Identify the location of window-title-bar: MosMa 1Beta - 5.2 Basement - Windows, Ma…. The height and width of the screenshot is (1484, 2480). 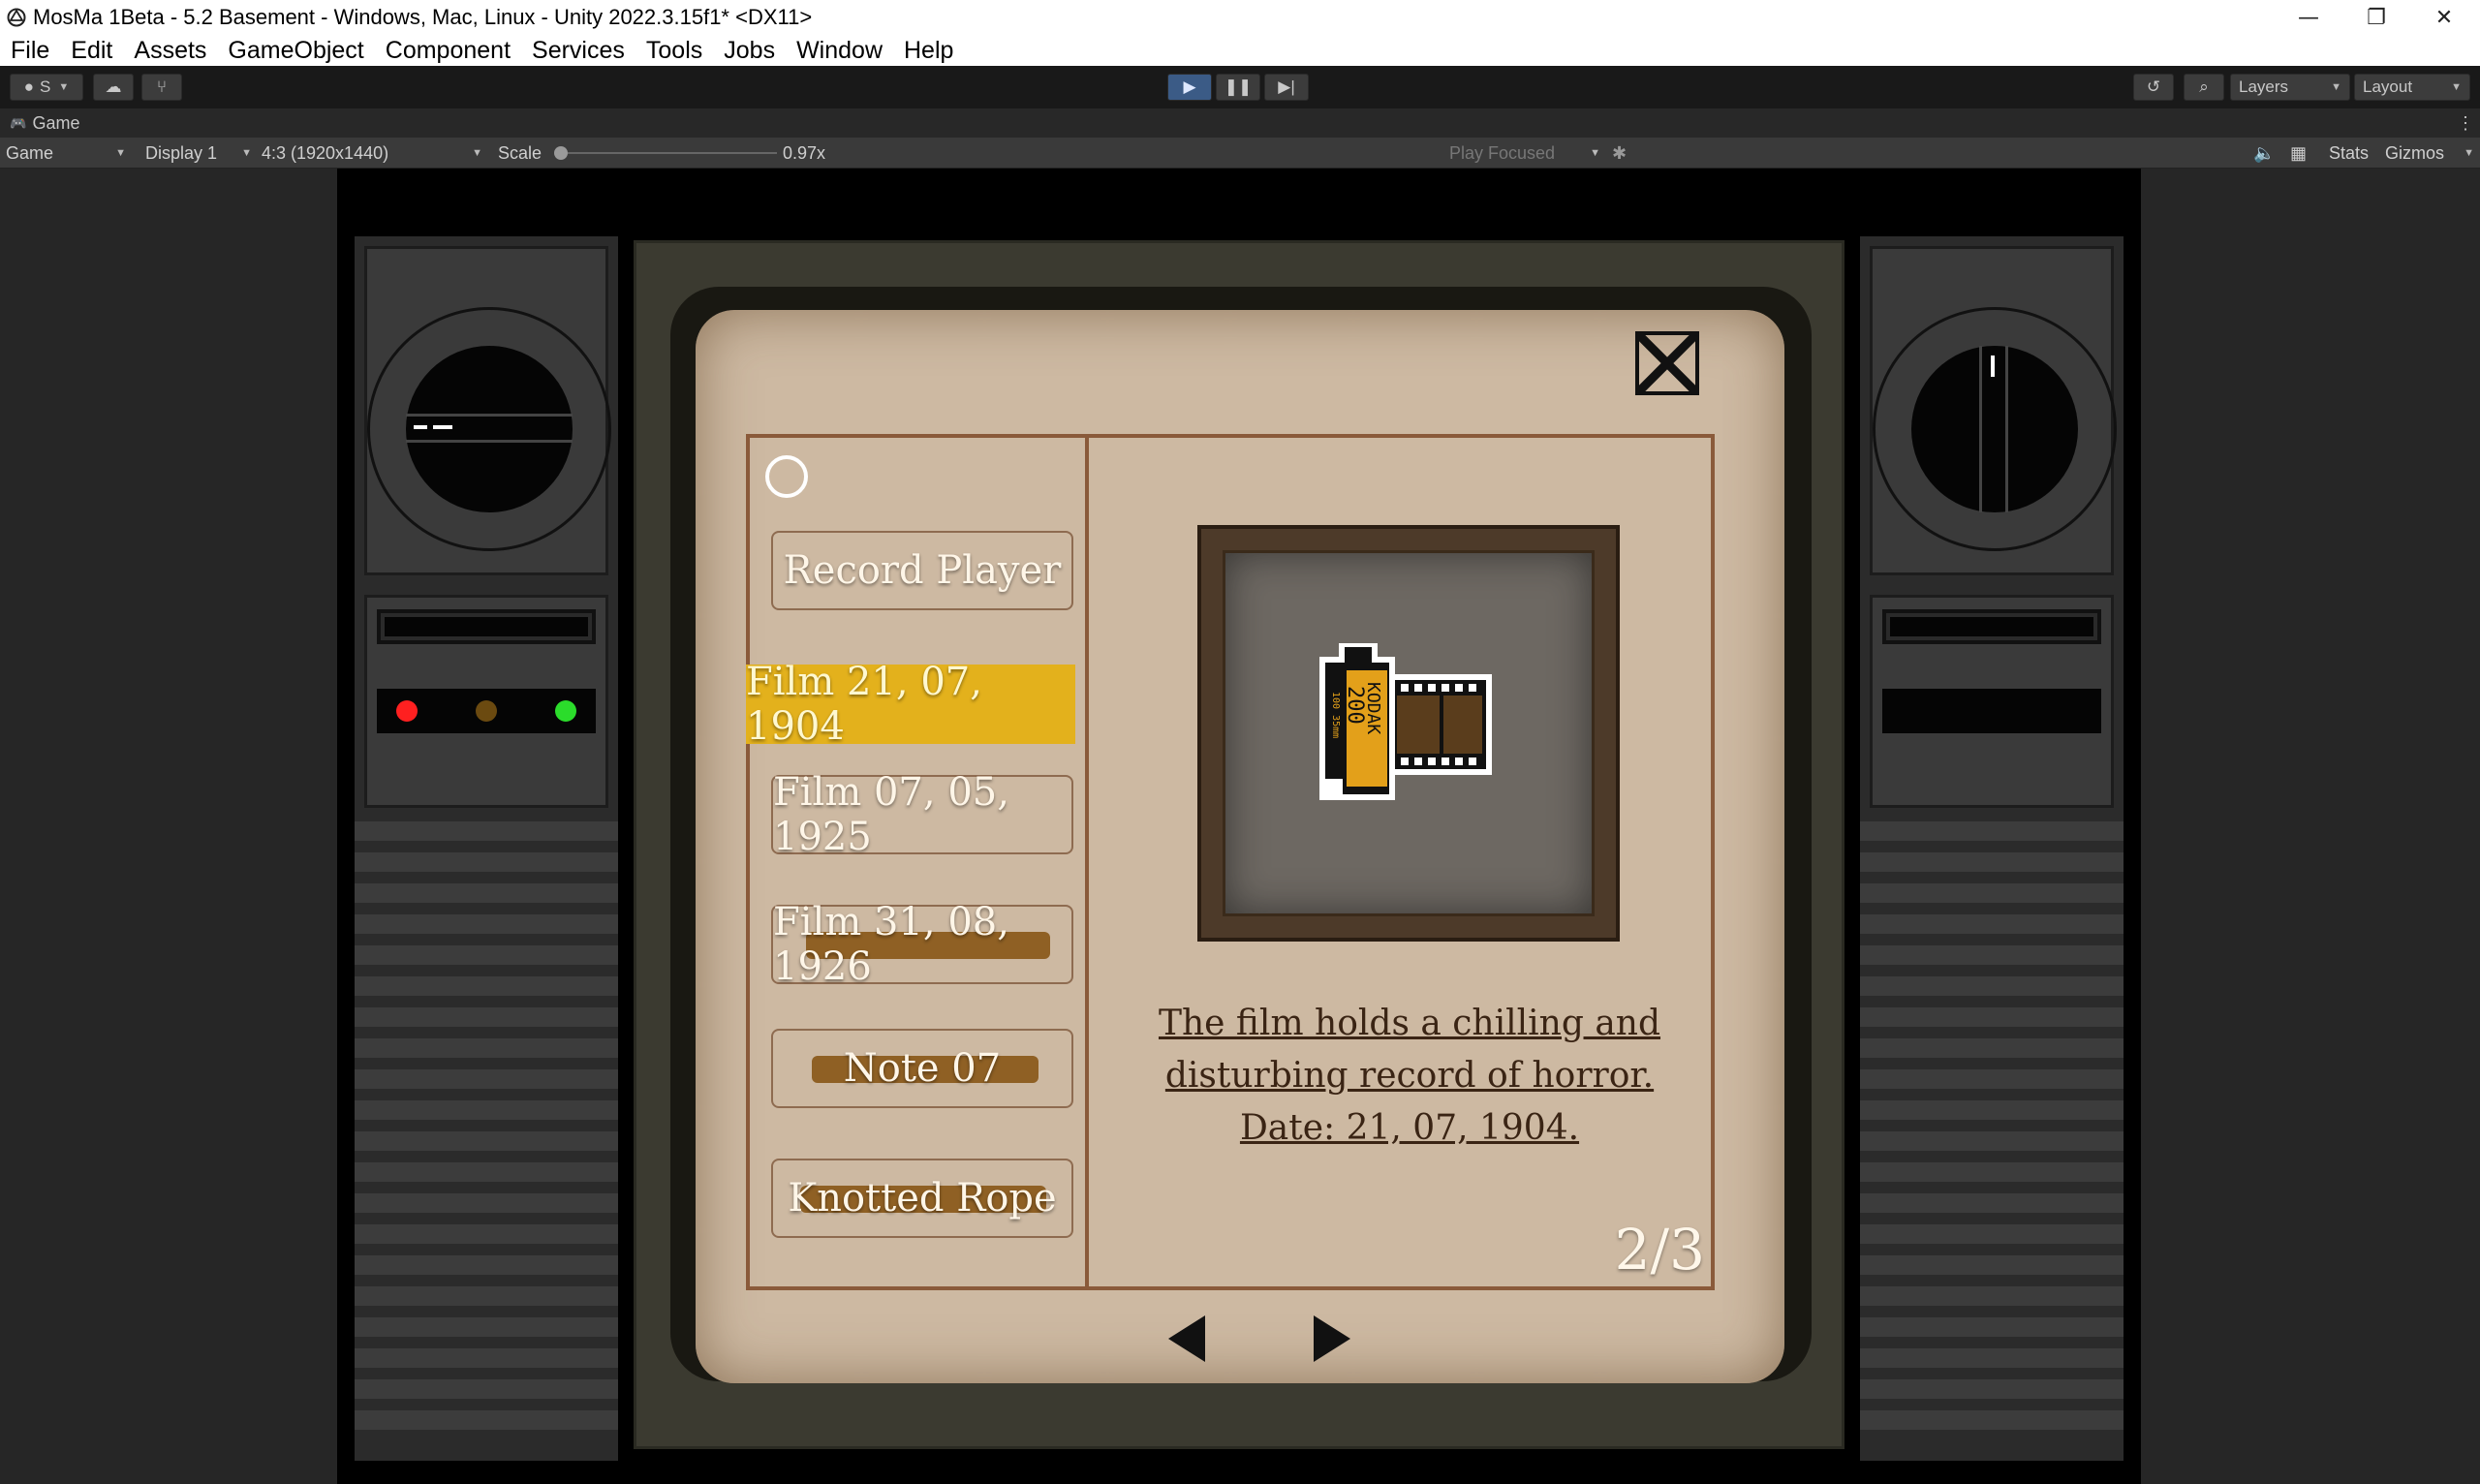
(1240, 17).